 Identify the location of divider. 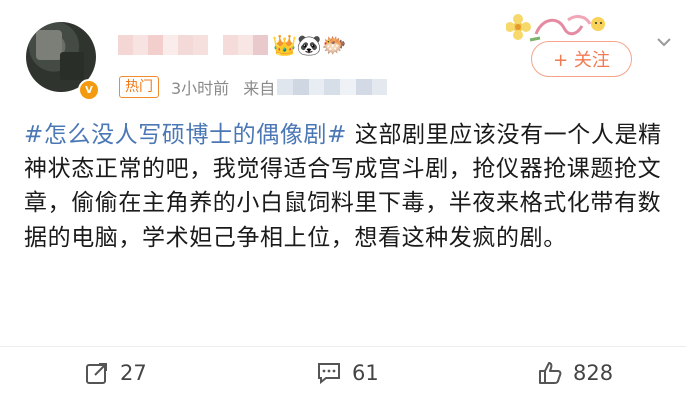
(343, 346).